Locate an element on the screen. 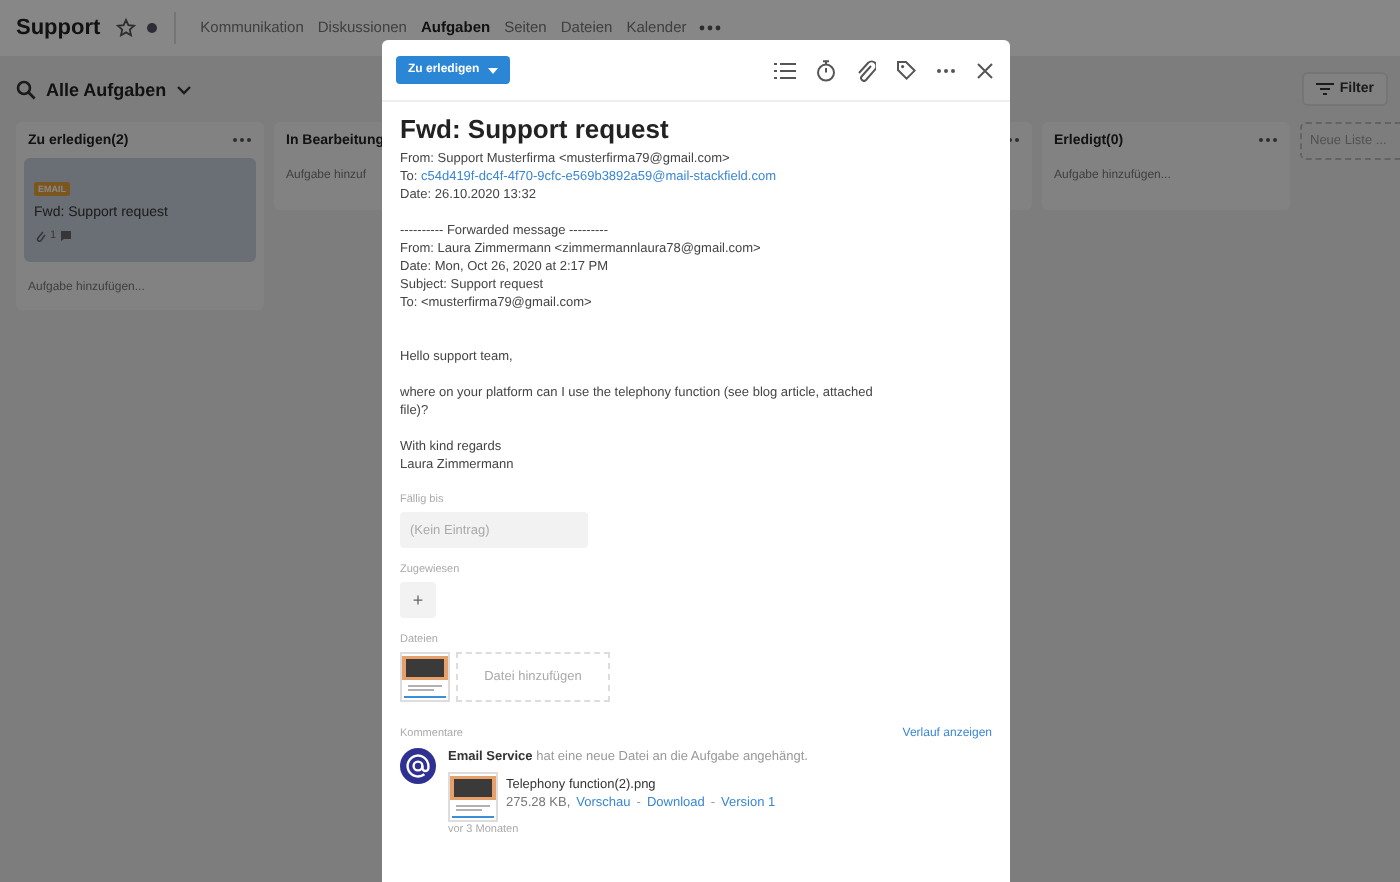 The image size is (1400, 882). chevron-icon is located at coordinates (184, 89).